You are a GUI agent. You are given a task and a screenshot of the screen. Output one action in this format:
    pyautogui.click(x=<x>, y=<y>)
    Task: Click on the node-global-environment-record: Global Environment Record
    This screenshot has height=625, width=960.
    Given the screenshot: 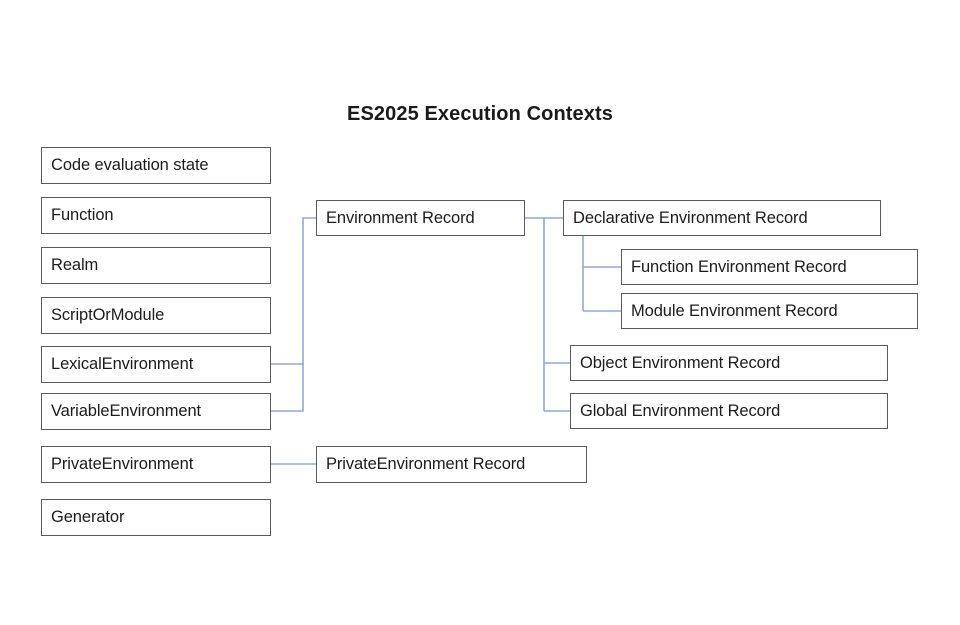 What is the action you would take?
    pyautogui.click(x=729, y=411)
    